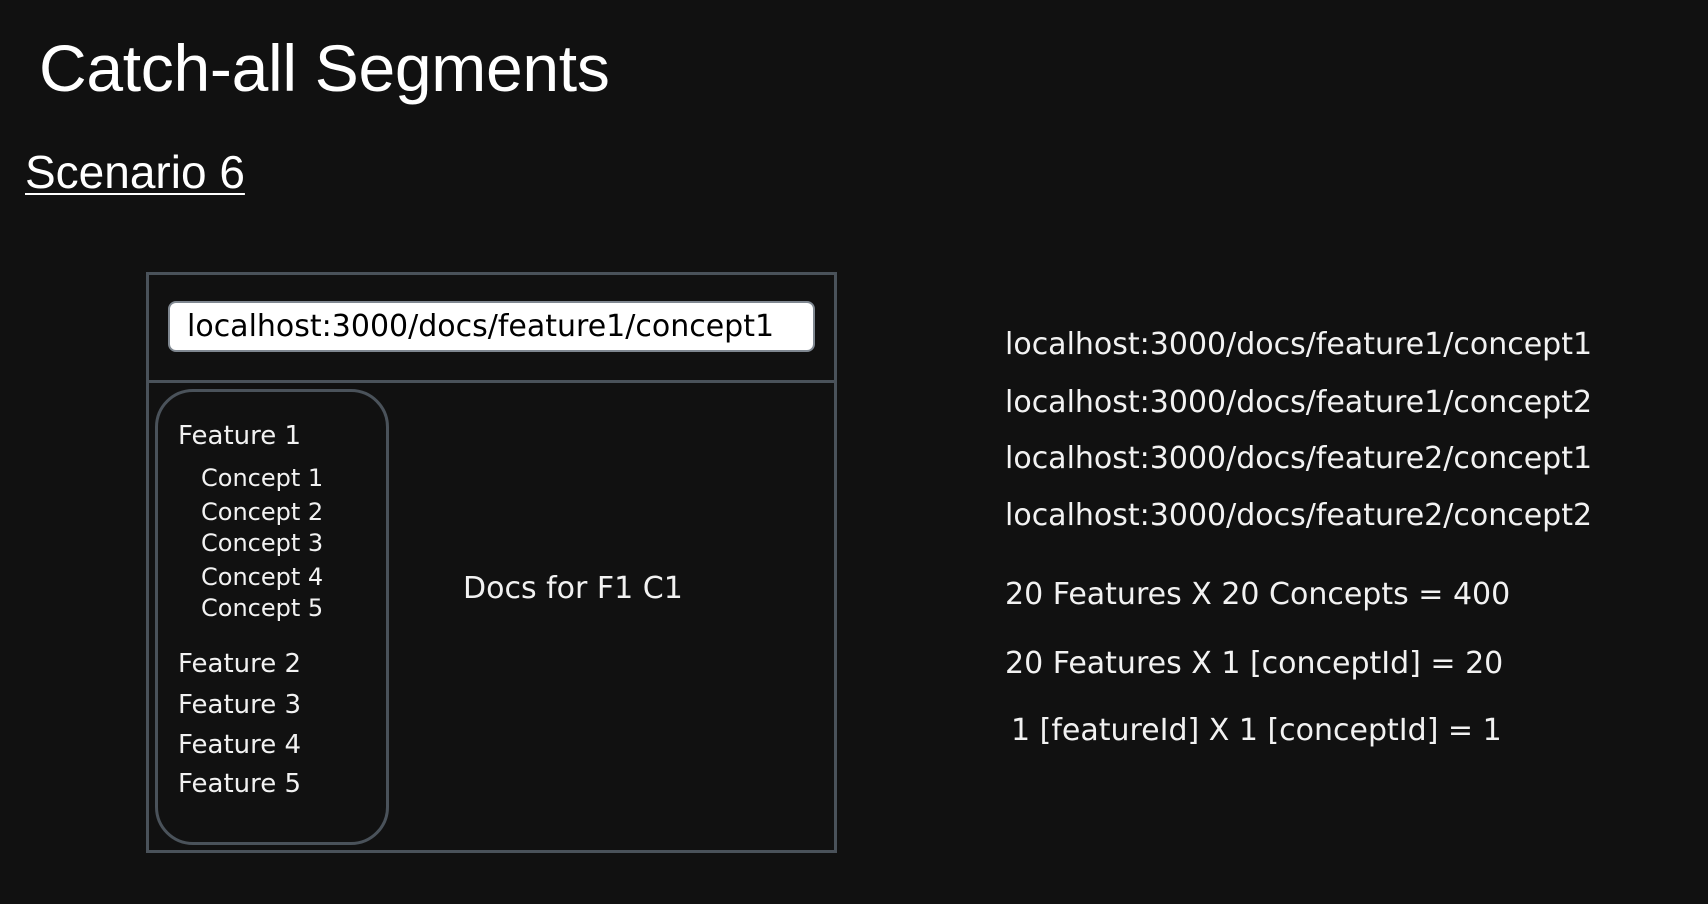 Image resolution: width=1708 pixels, height=904 pixels. I want to click on url-address-bar, so click(491, 326).